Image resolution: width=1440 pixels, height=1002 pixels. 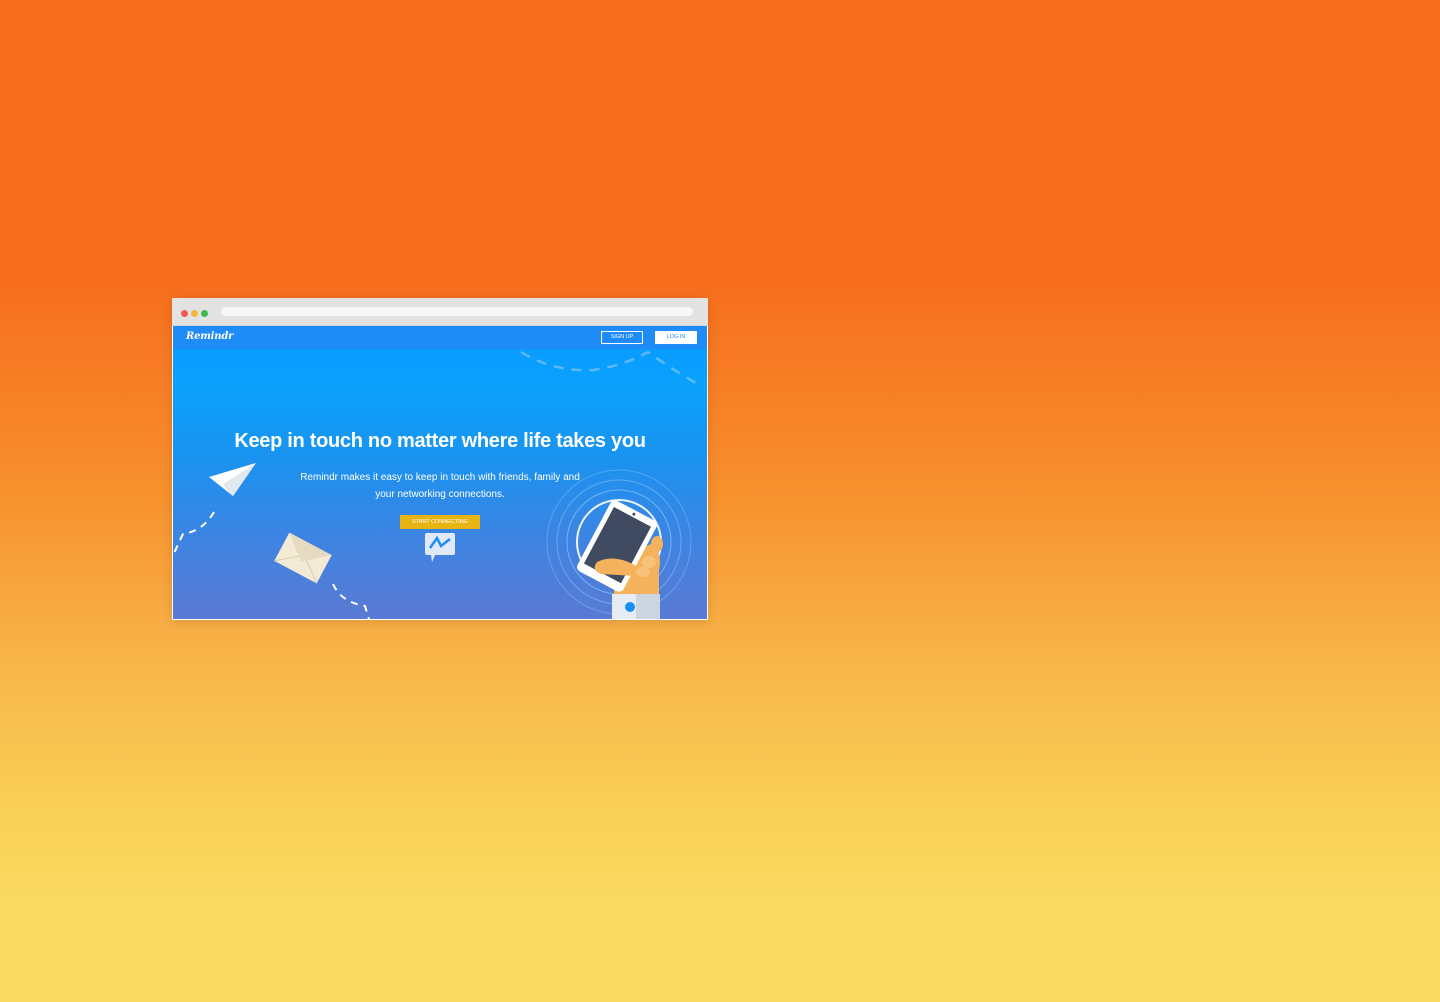 What do you see at coordinates (440, 522) in the screenshot?
I see `start-connecting-button: START CONNECTING` at bounding box center [440, 522].